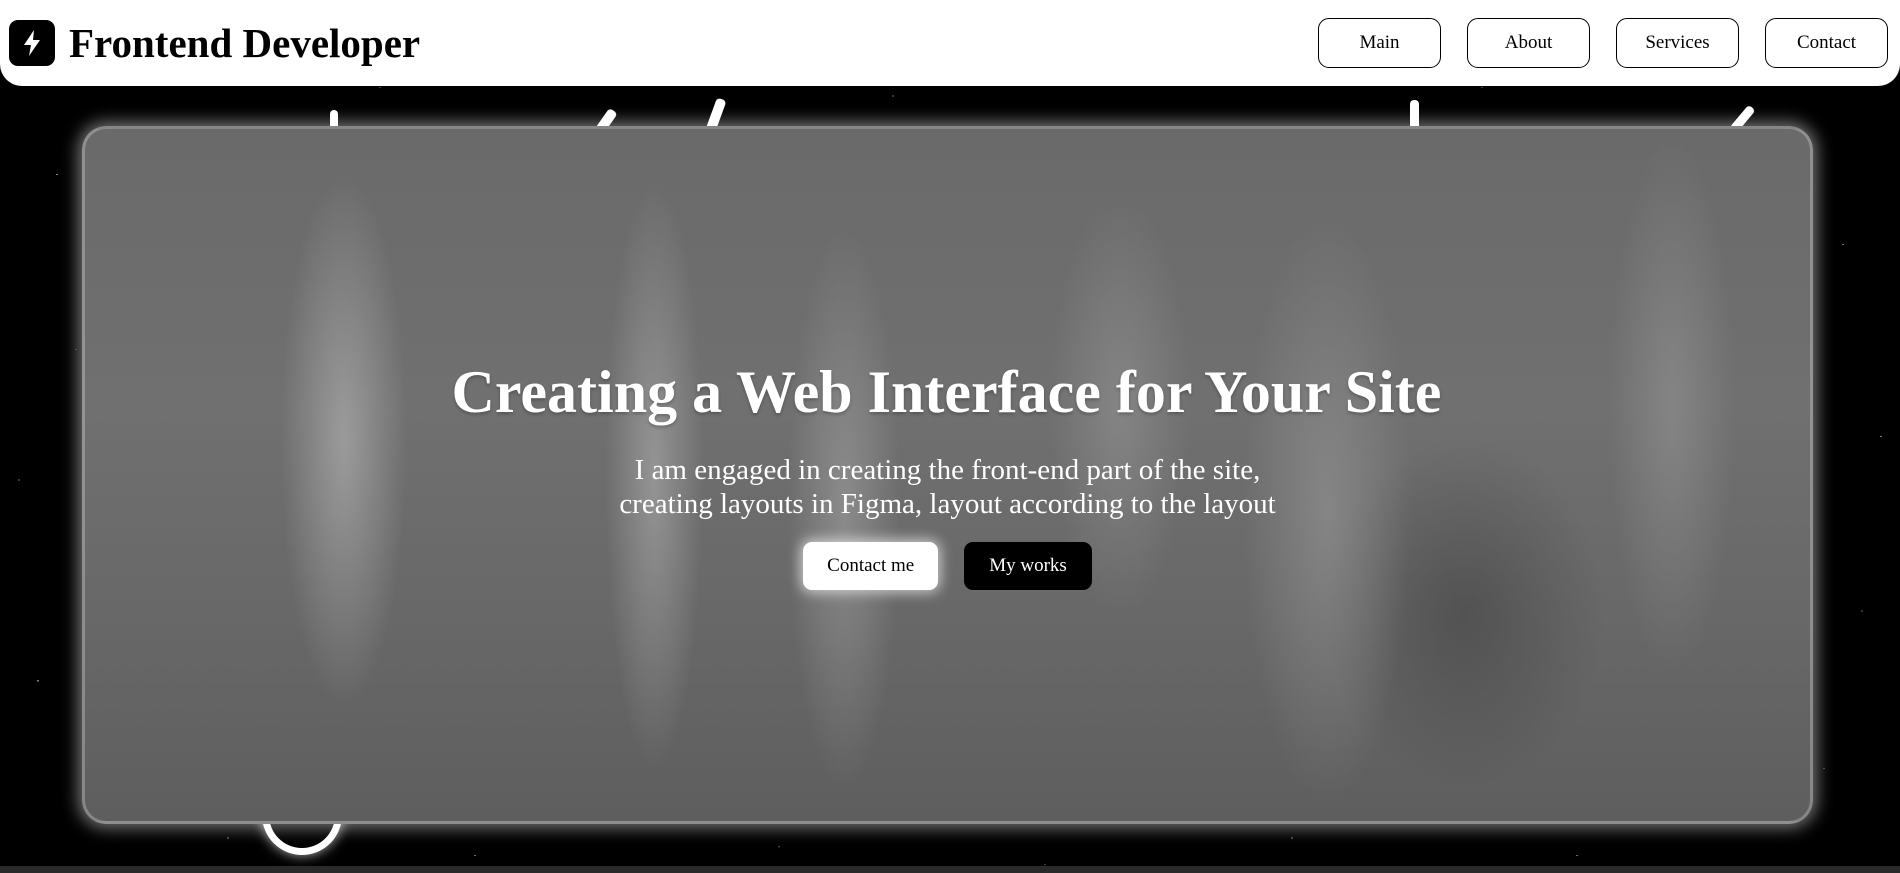 Image resolution: width=1900 pixels, height=873 pixels. I want to click on nav-contact-button: Contact, so click(1826, 43).